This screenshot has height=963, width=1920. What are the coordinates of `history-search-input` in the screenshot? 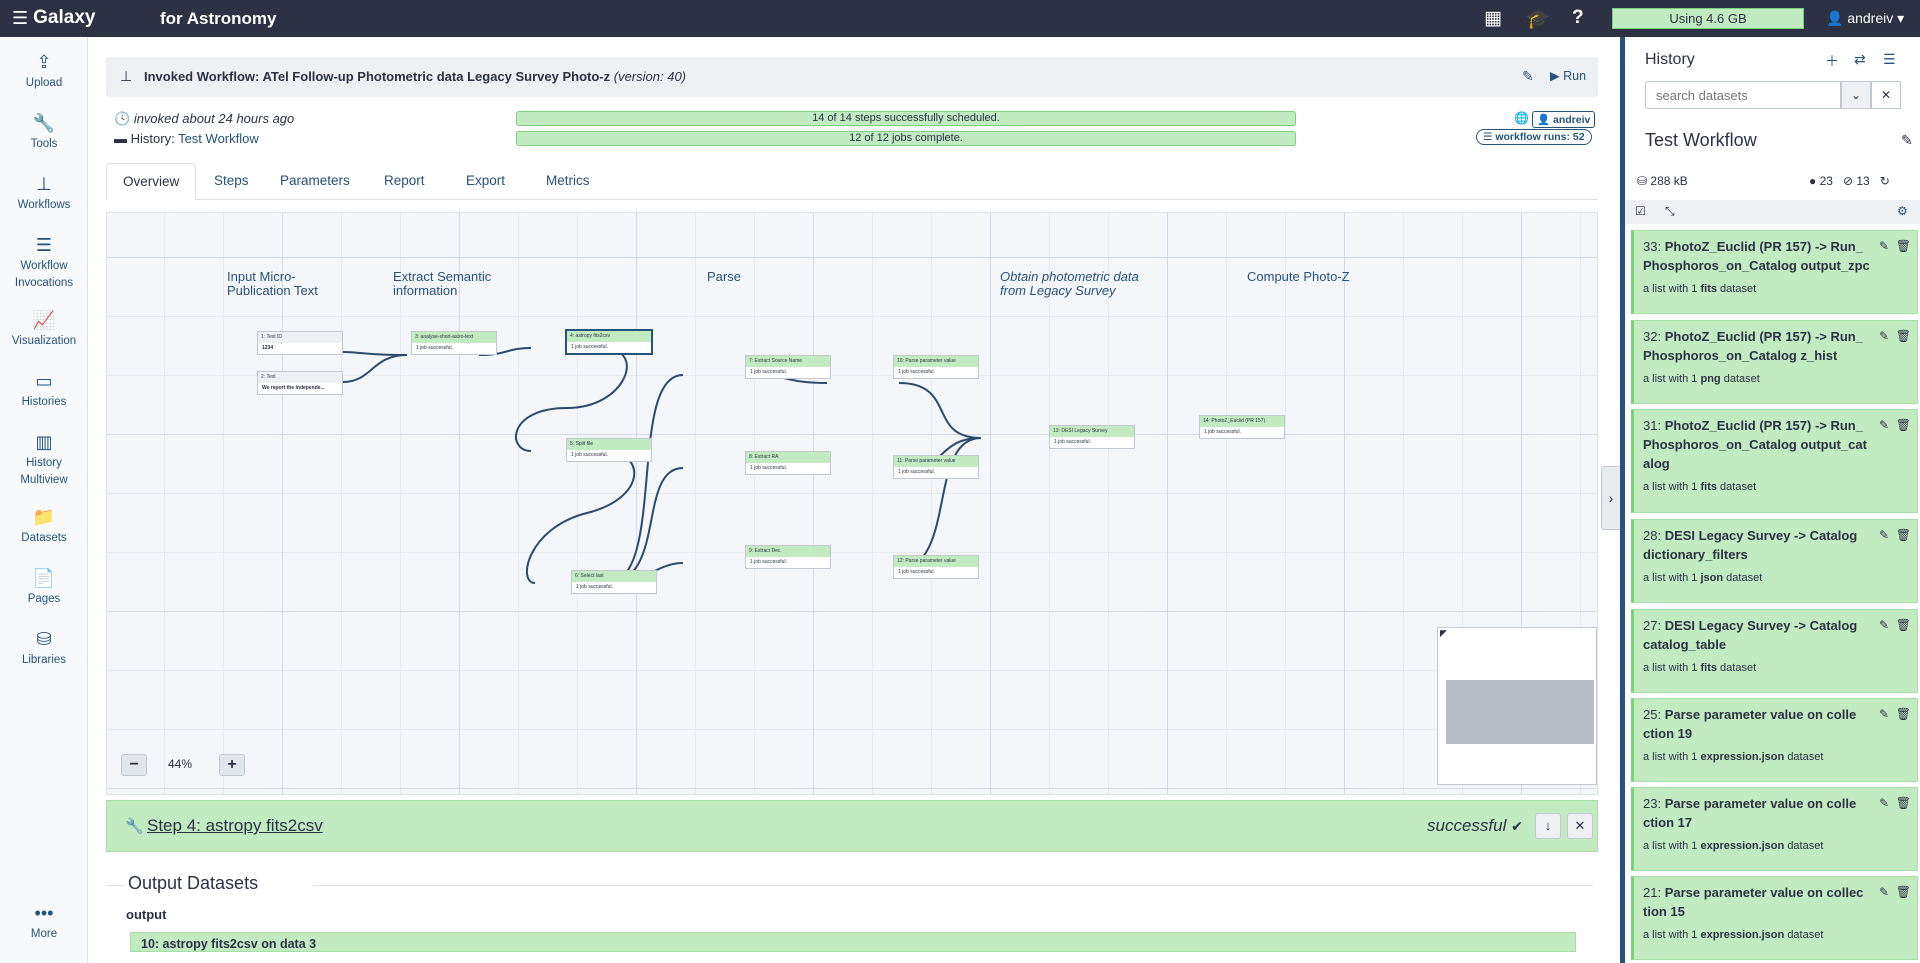 It's located at (1743, 95).